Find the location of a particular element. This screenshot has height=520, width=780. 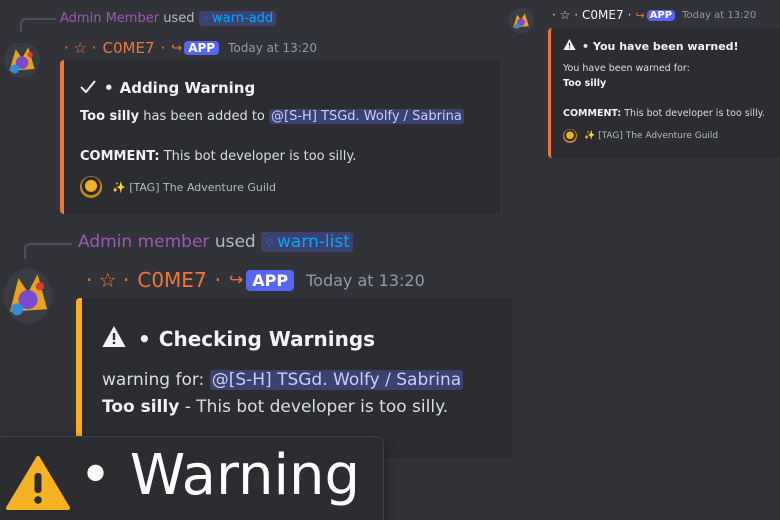

warned-for-label: You have been warned for: is located at coordinates (626, 68).